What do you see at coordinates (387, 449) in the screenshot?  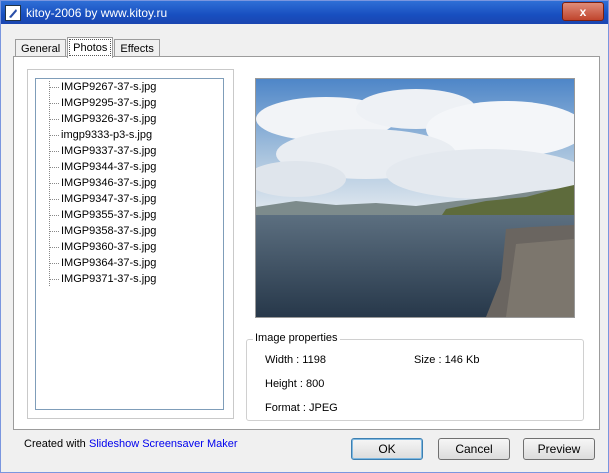 I see `ok-button: OK` at bounding box center [387, 449].